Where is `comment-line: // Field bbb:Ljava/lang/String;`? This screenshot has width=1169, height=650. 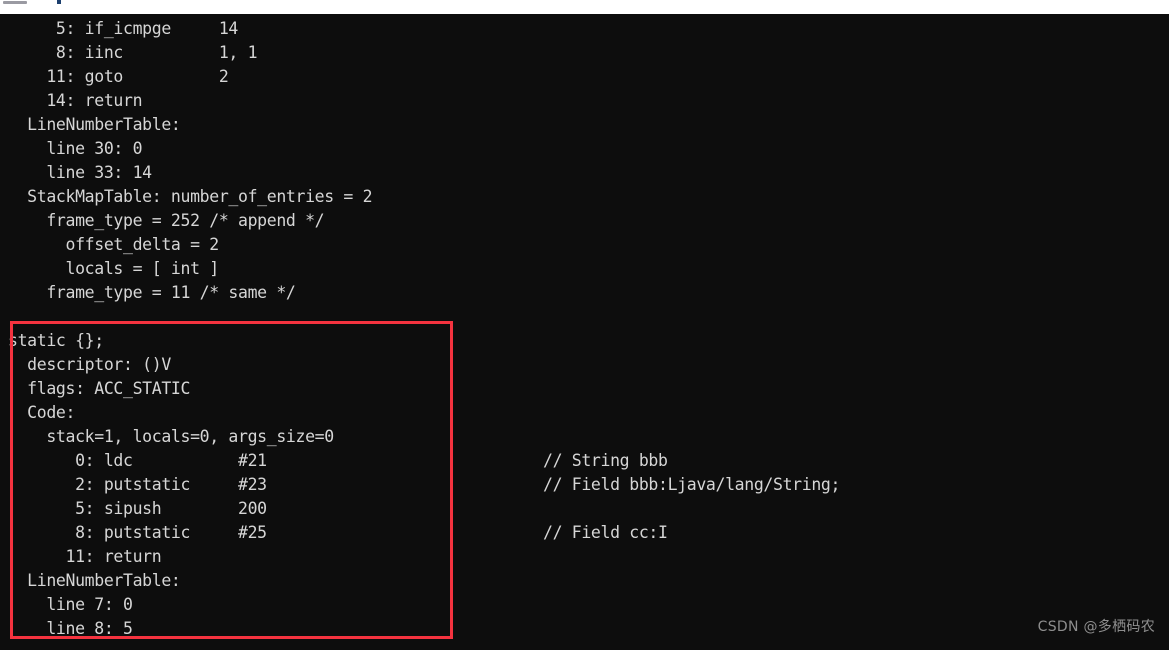 comment-line: // Field bbb:Ljava/lang/String; is located at coordinates (692, 484).